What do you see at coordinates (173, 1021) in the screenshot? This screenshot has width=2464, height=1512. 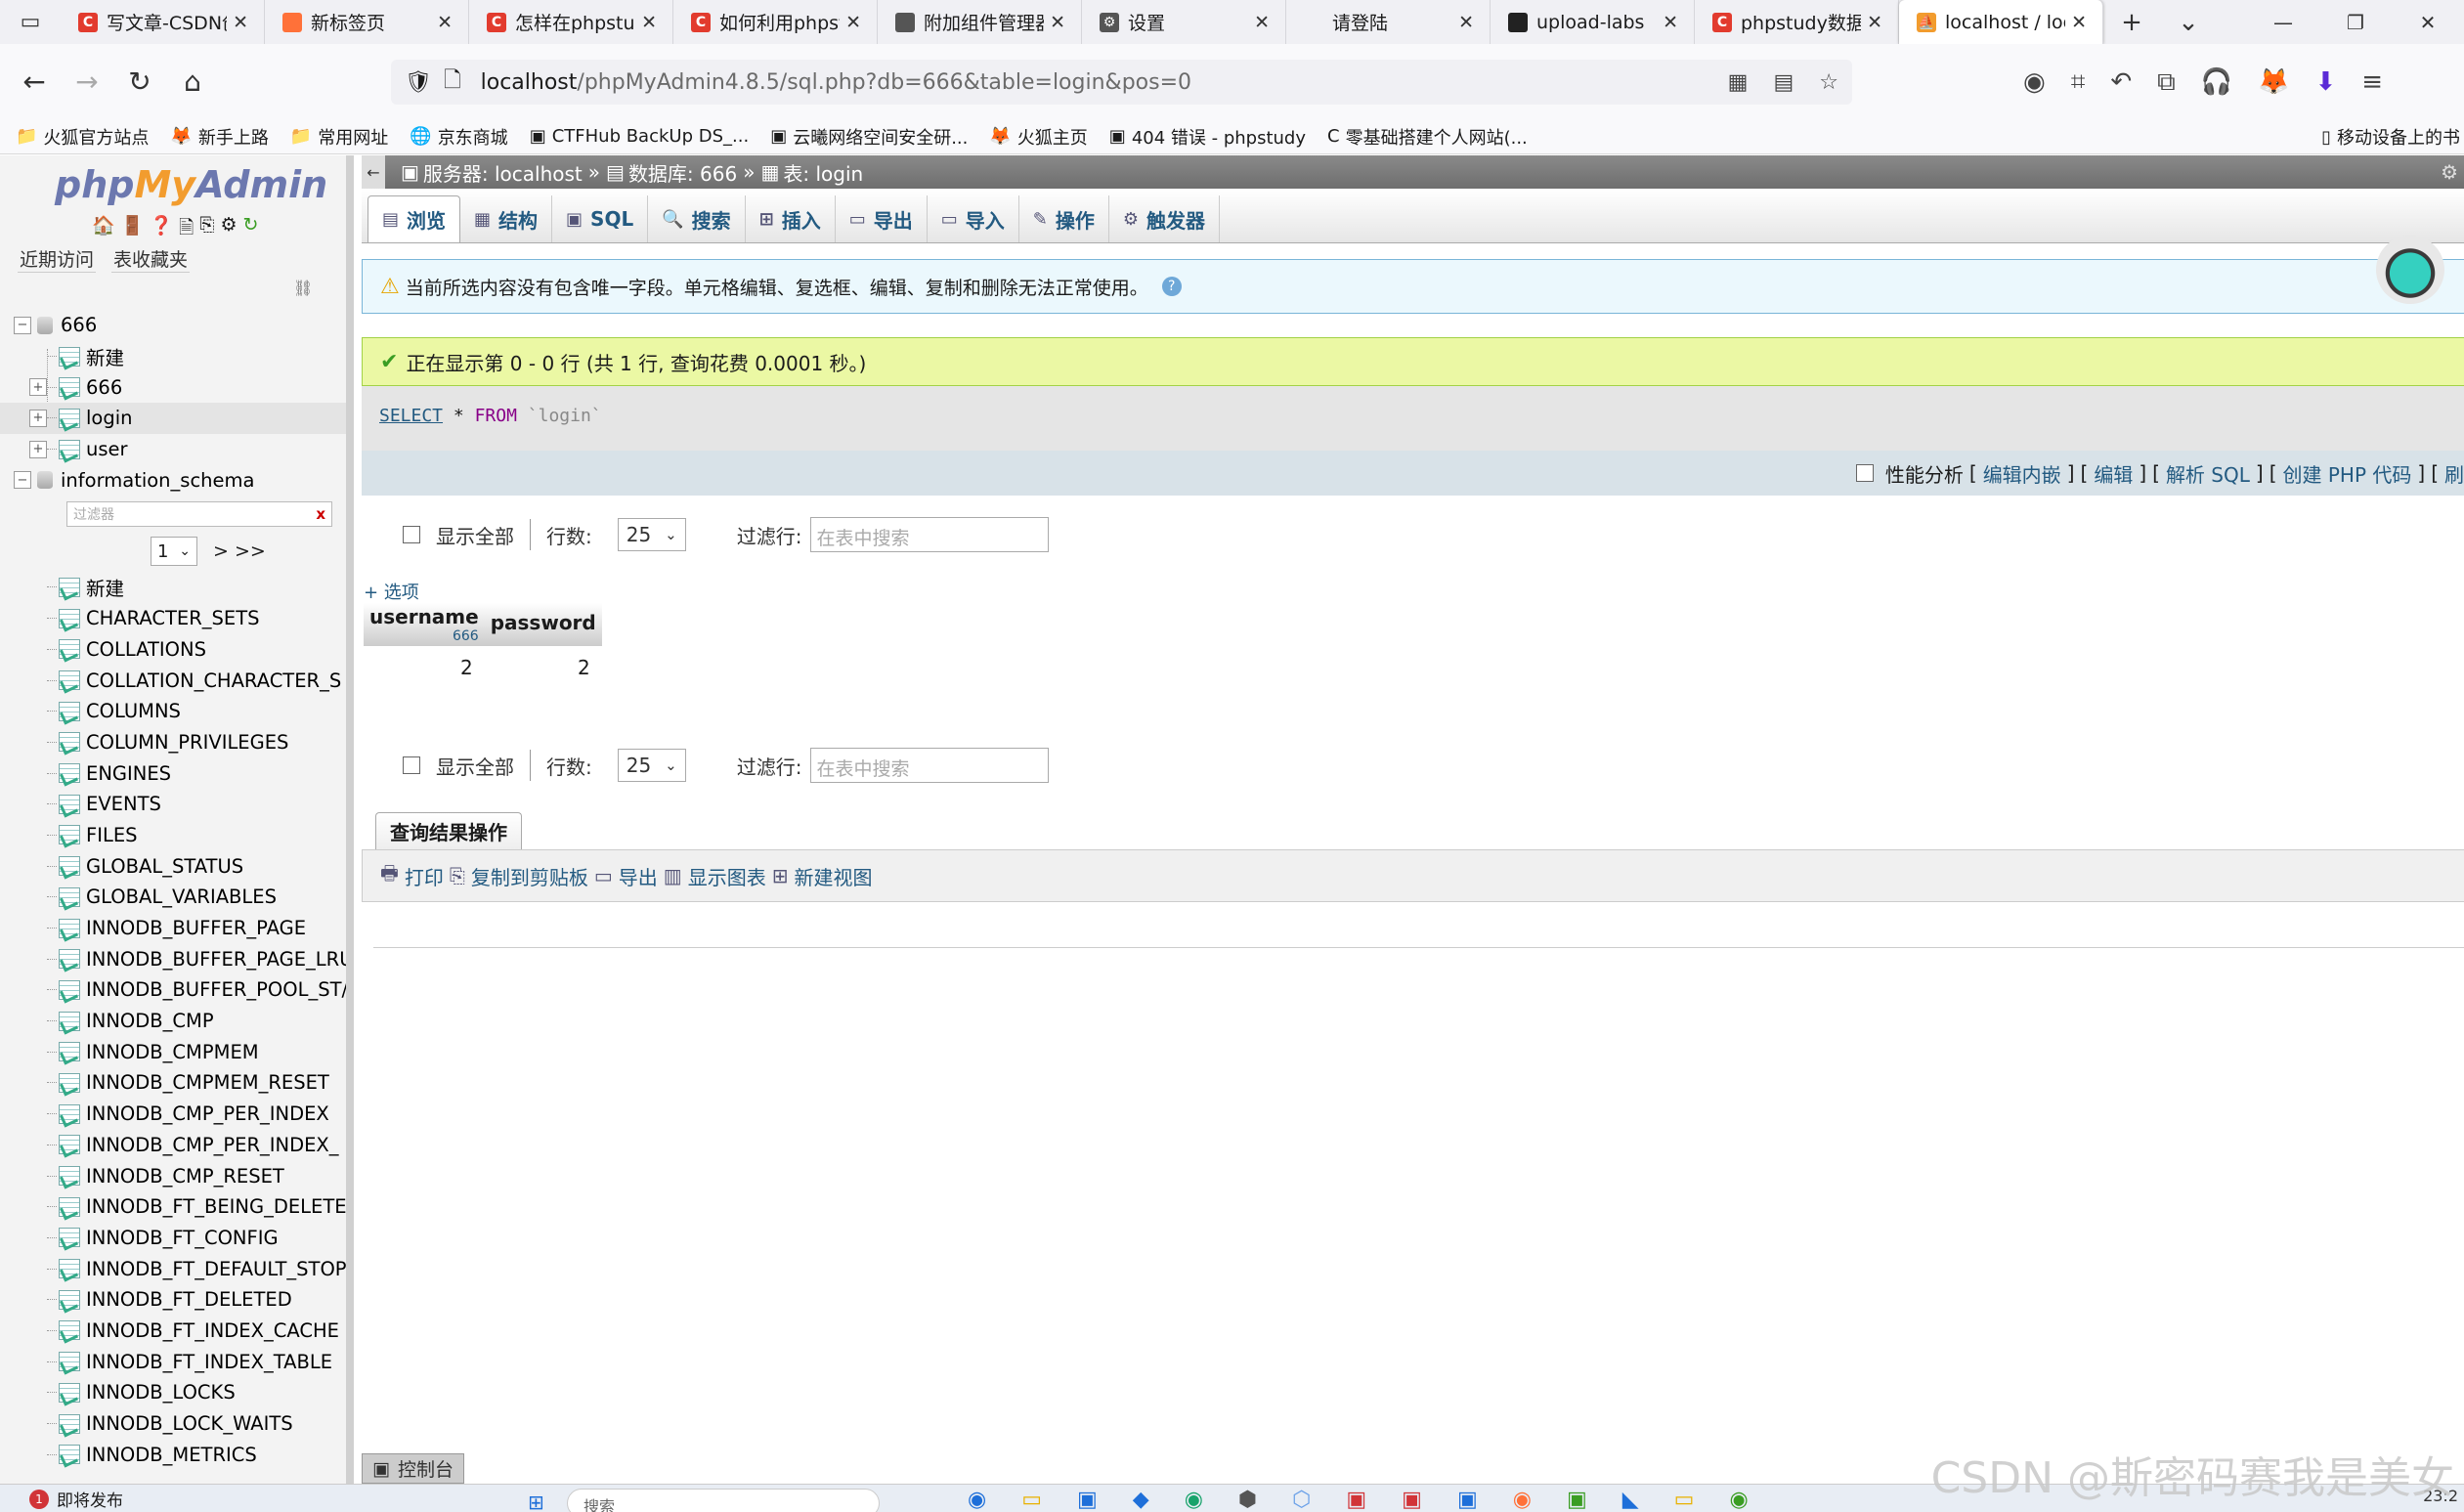 I see `tree-item: INNODB_CMP` at bounding box center [173, 1021].